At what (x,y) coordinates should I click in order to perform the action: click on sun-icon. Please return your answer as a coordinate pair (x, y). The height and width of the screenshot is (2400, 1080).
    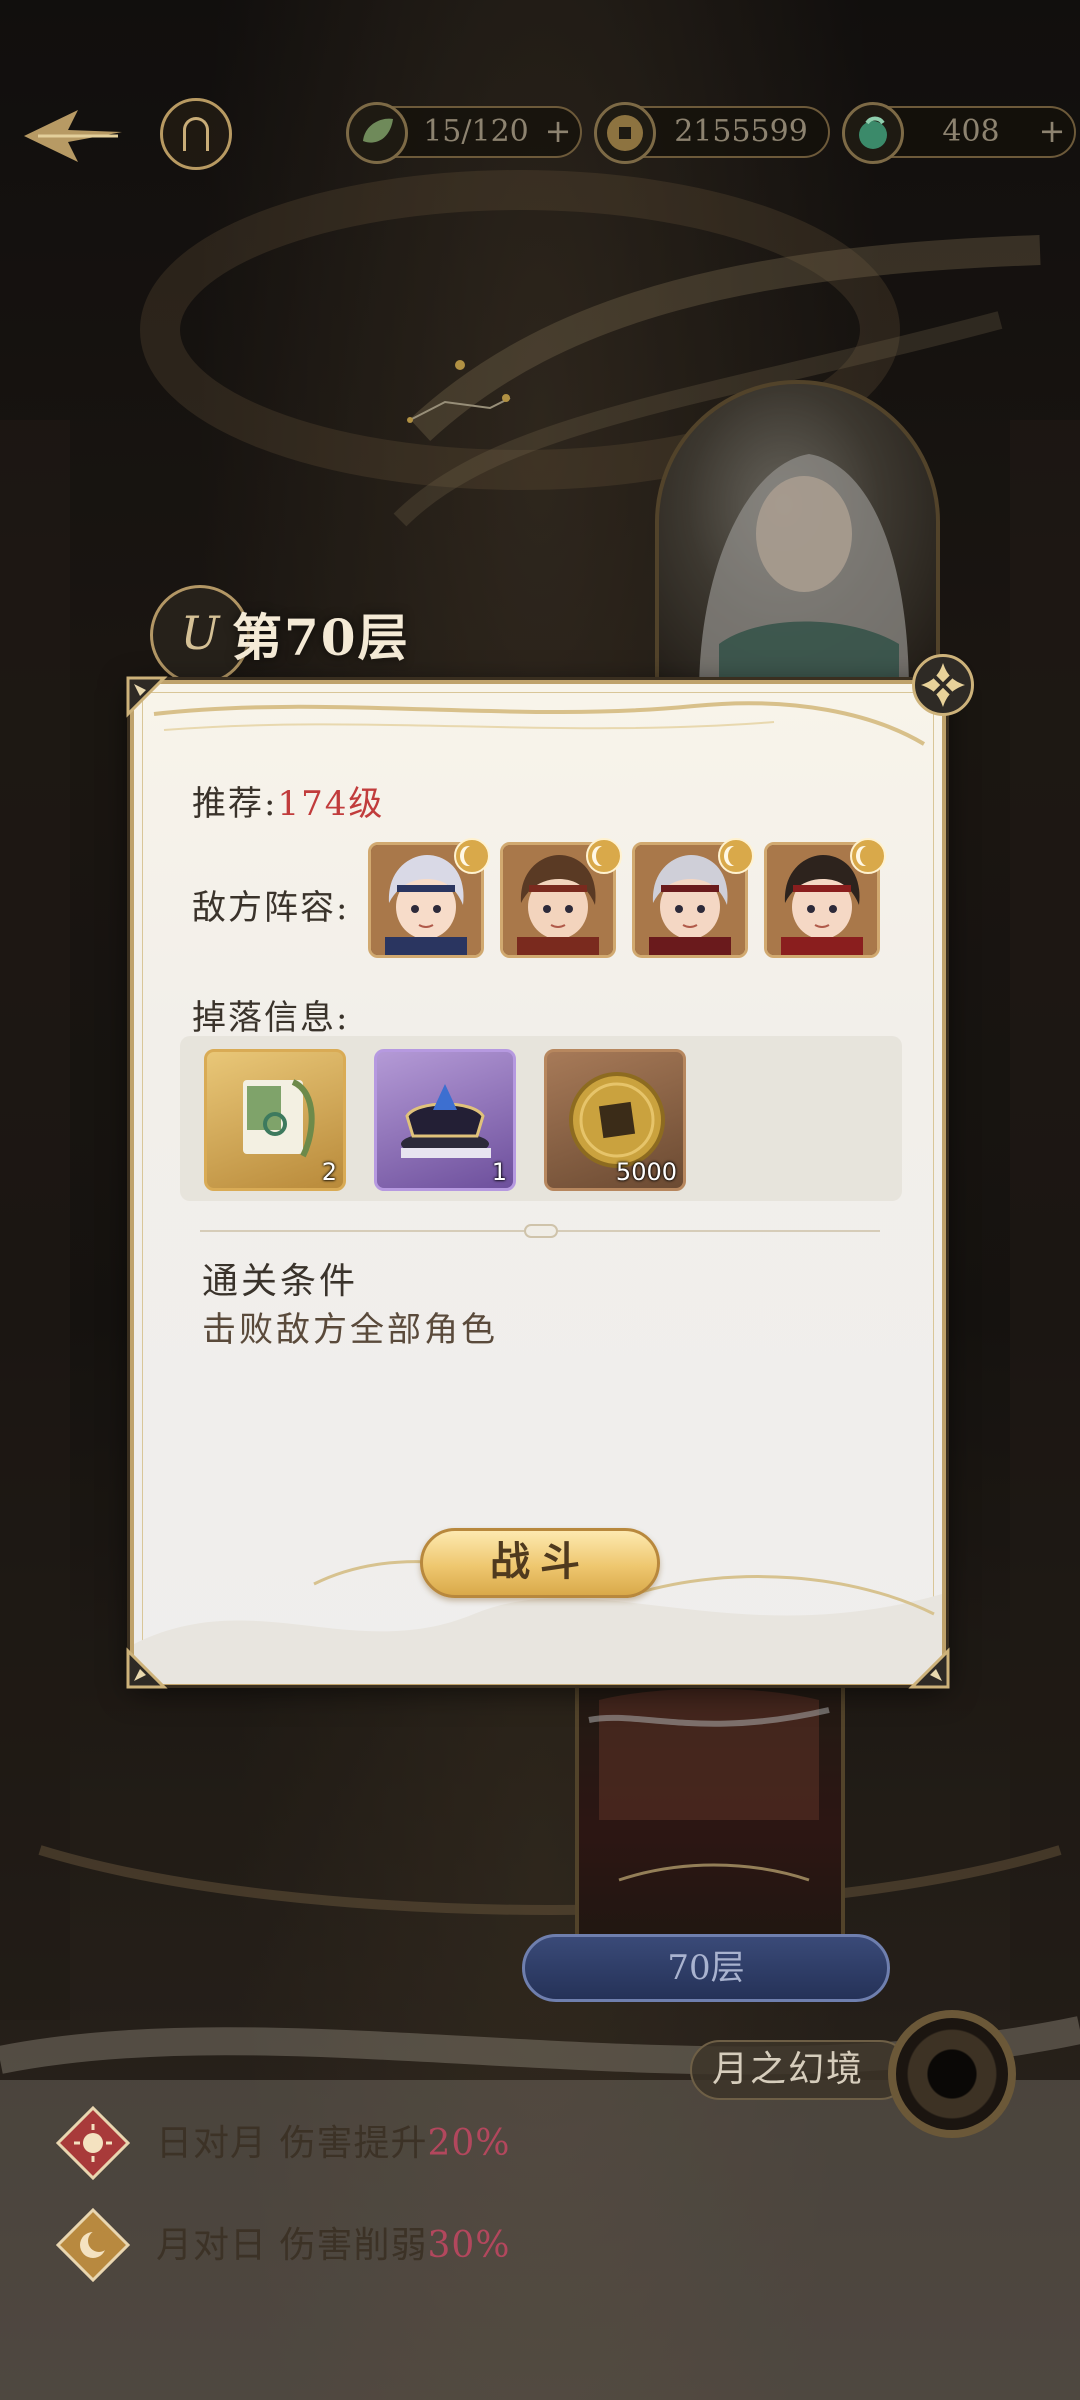
    Looking at the image, I should click on (93, 2143).